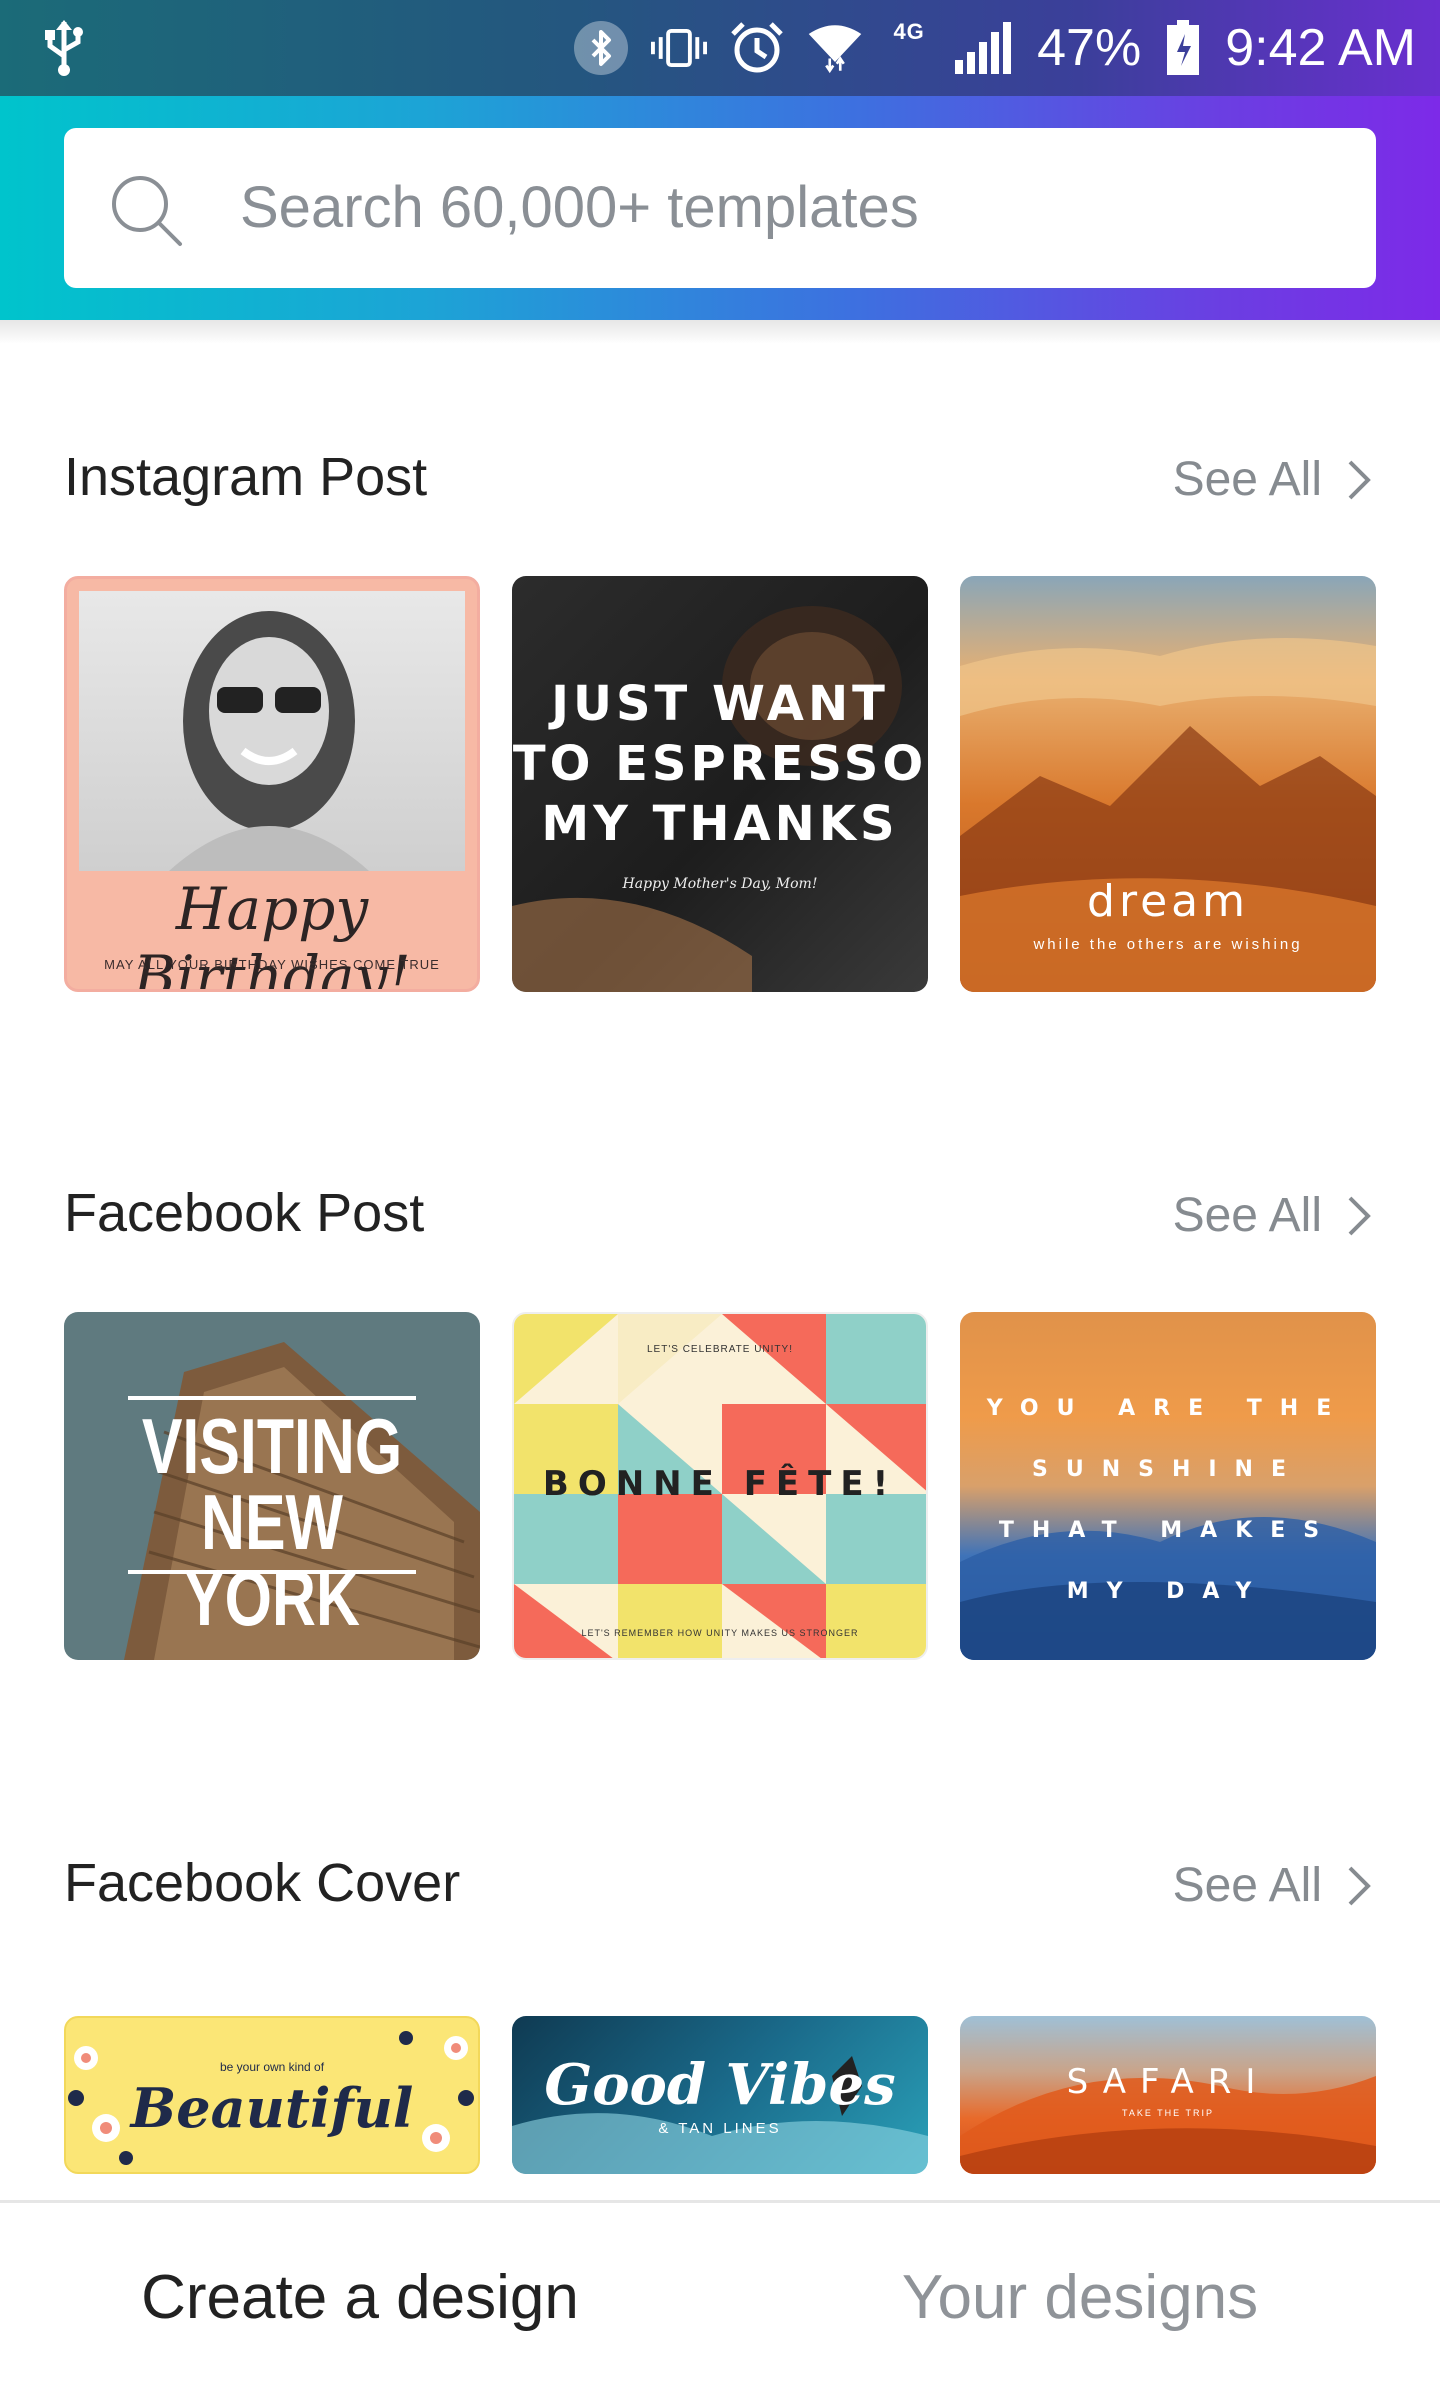 Image resolution: width=1440 pixels, height=2392 pixels. I want to click on card-subtitle: Happy Mother's Day, Mom!, so click(720, 884).